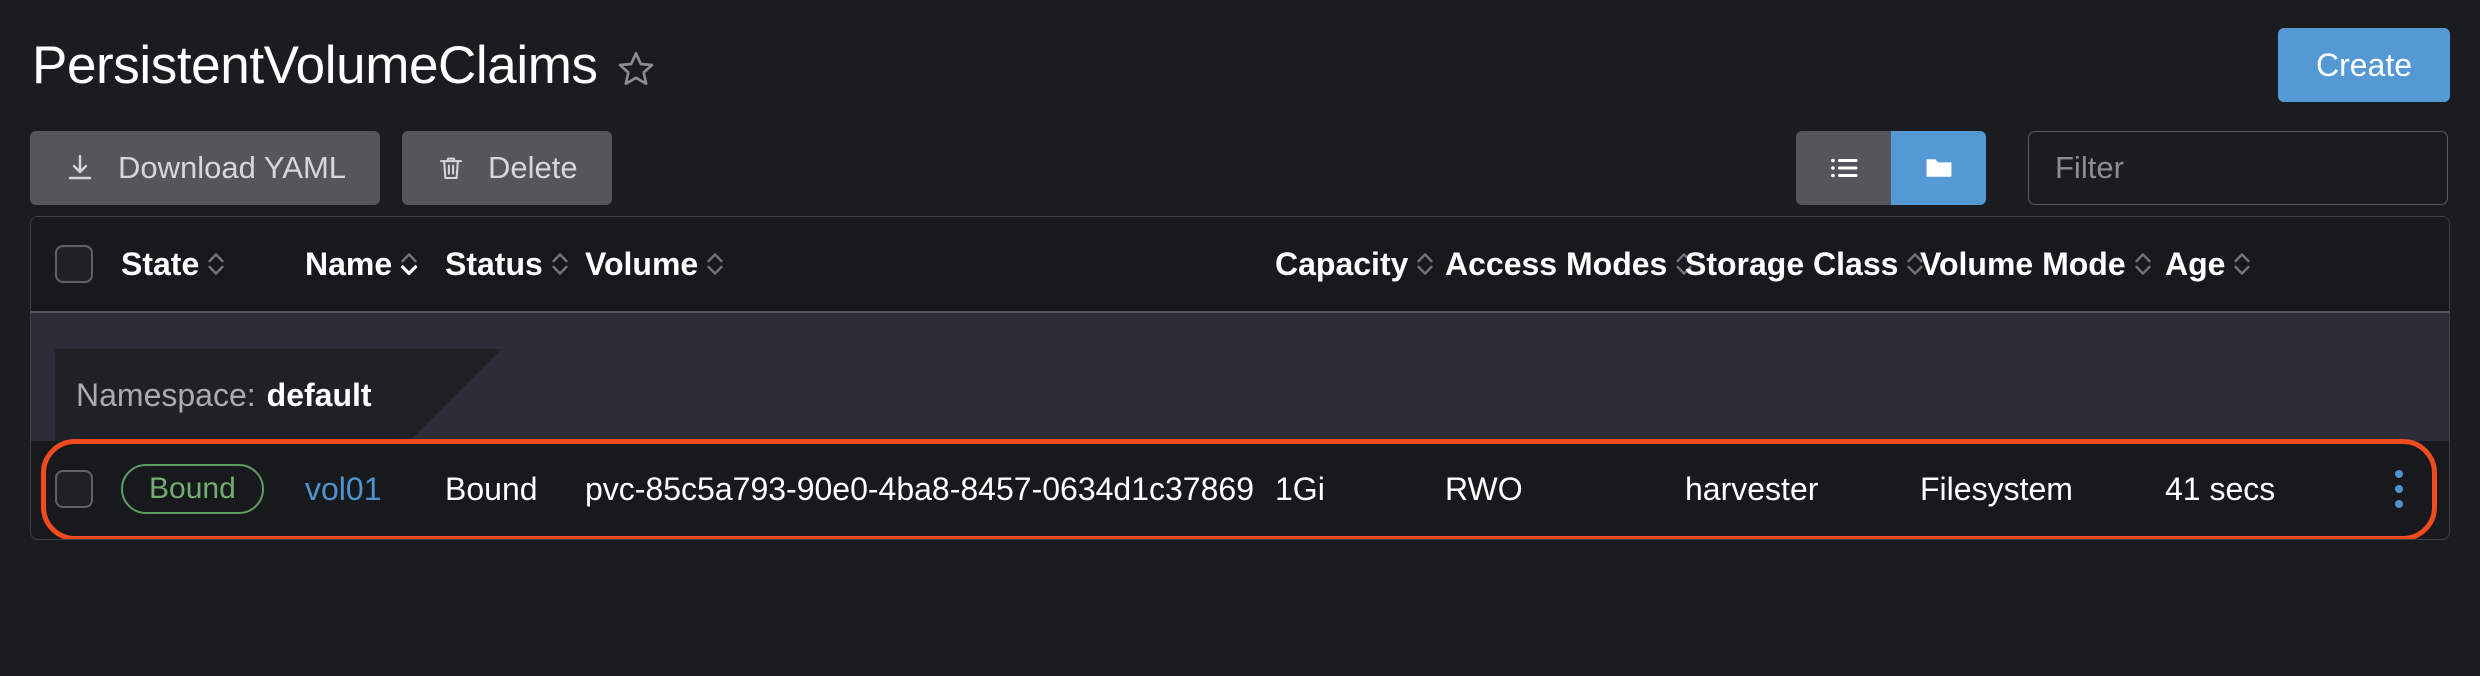 The height and width of the screenshot is (676, 2480). What do you see at coordinates (494, 263) in the screenshot?
I see `column-header-status-label: Status` at bounding box center [494, 263].